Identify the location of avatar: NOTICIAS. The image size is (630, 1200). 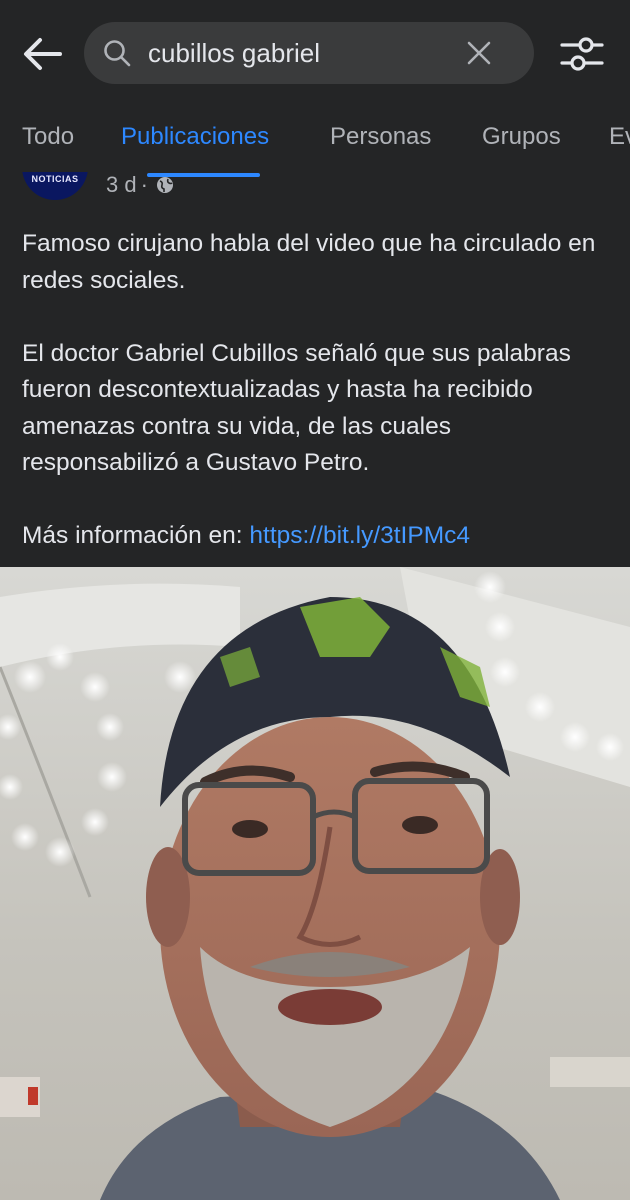
(55, 186).